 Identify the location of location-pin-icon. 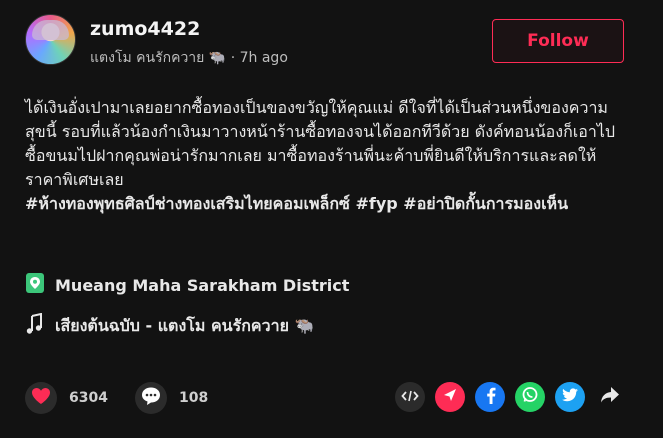
(35, 285).